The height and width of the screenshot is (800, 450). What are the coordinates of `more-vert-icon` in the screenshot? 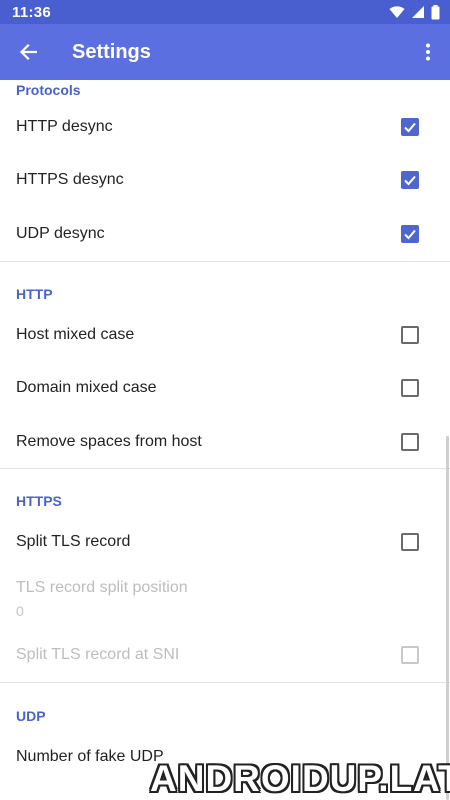 It's located at (428, 52).